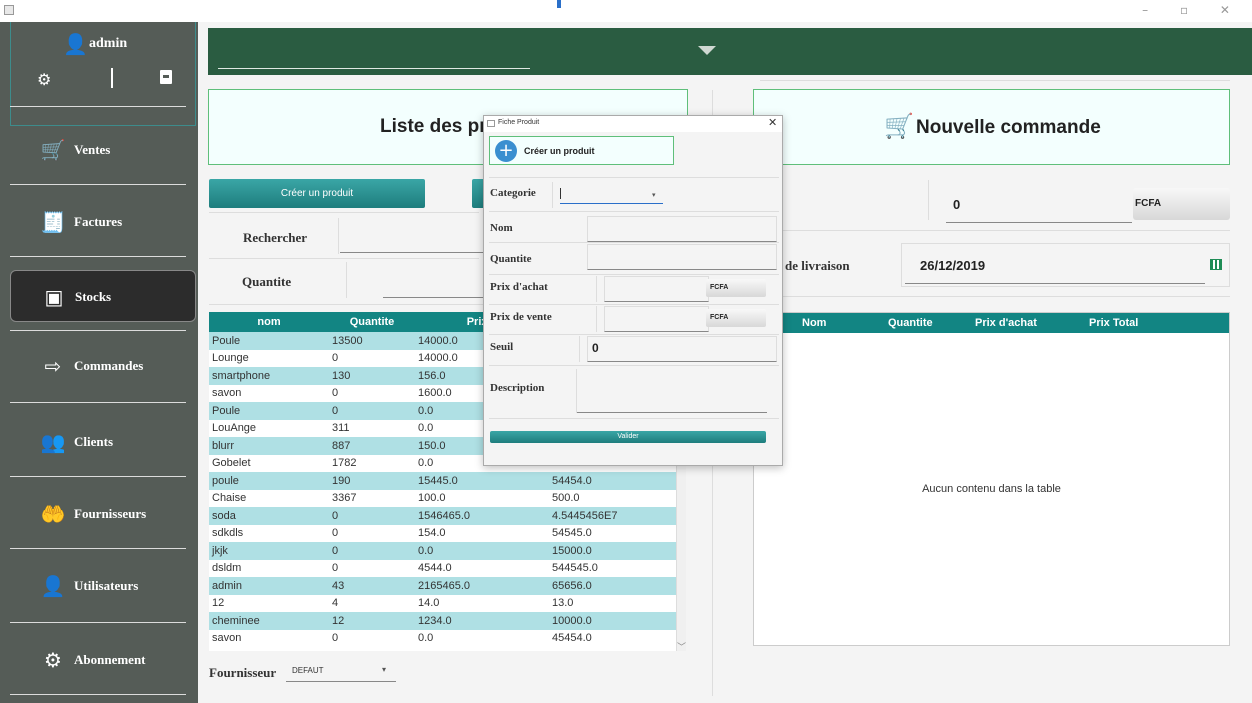 The image size is (1252, 703). I want to click on sidebar-item-ventes: 🛒 Ventes, so click(103, 150).